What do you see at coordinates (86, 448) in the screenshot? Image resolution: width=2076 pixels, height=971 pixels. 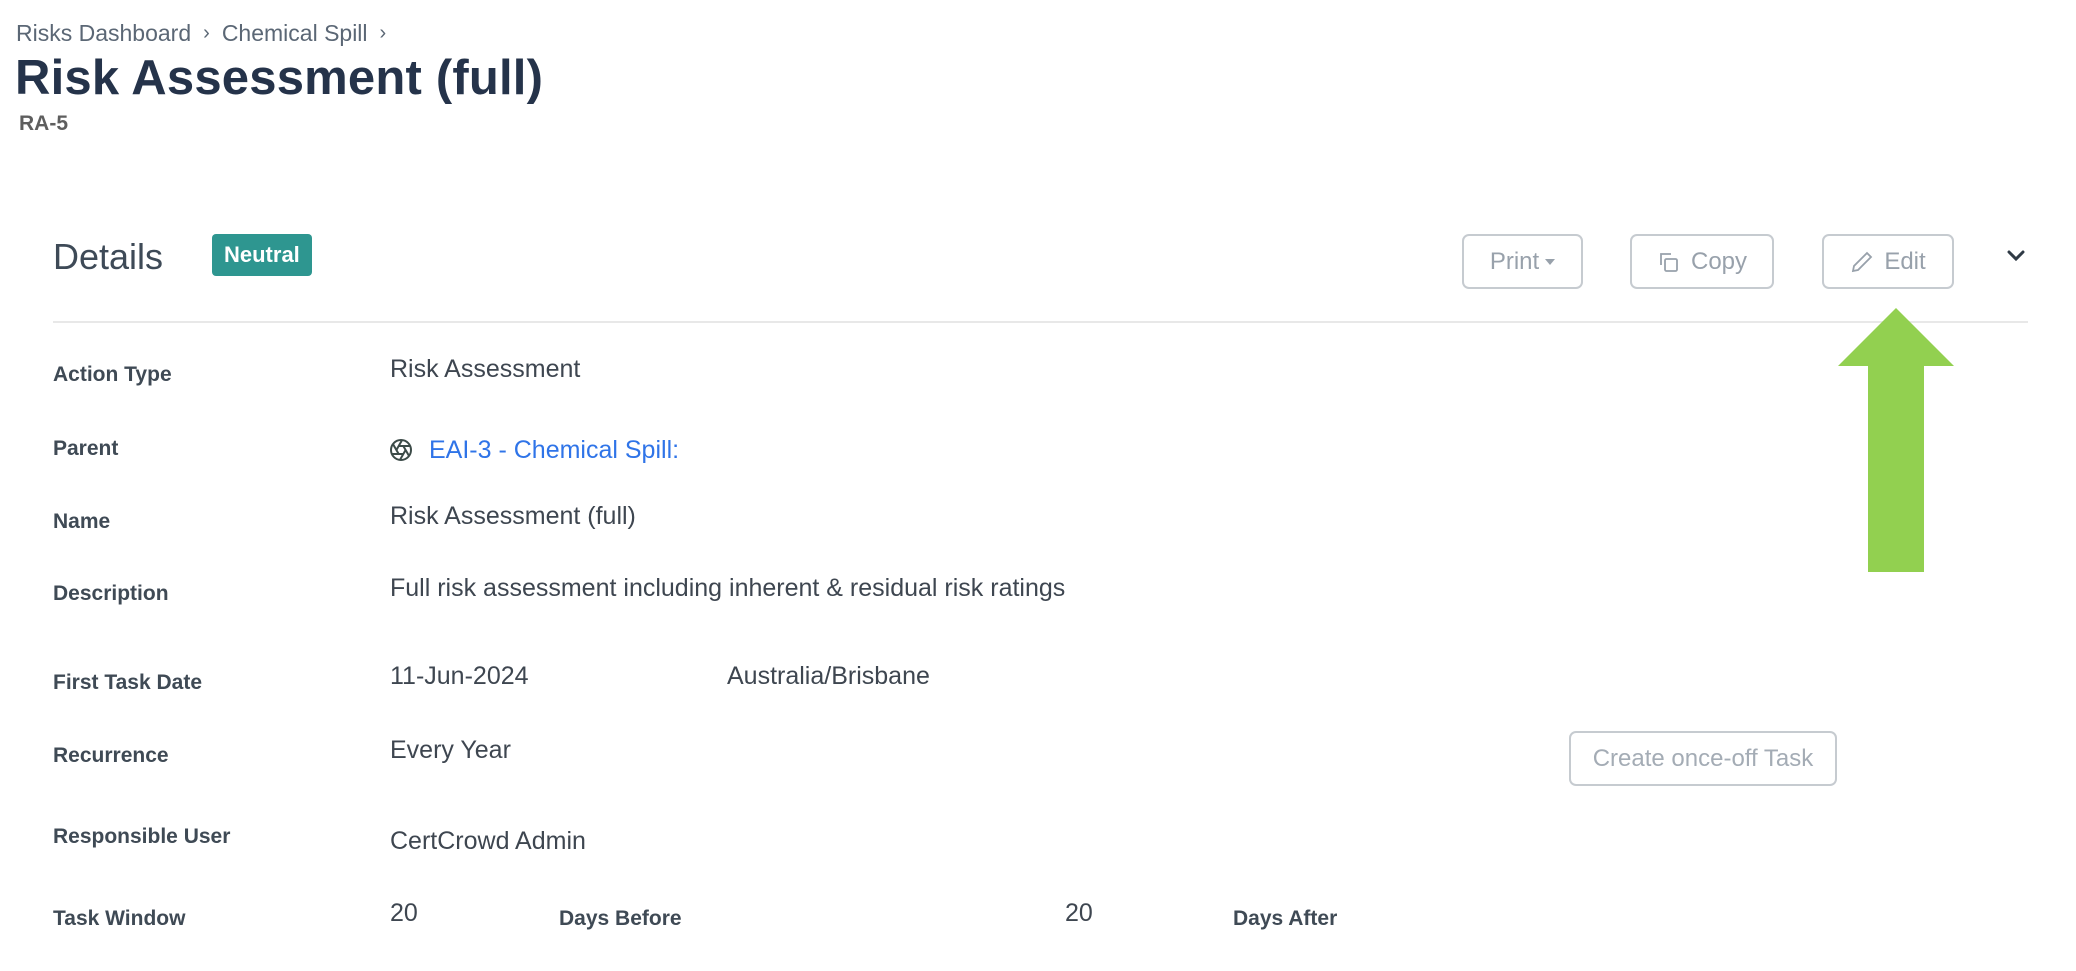 I see `parent-label: Parent` at bounding box center [86, 448].